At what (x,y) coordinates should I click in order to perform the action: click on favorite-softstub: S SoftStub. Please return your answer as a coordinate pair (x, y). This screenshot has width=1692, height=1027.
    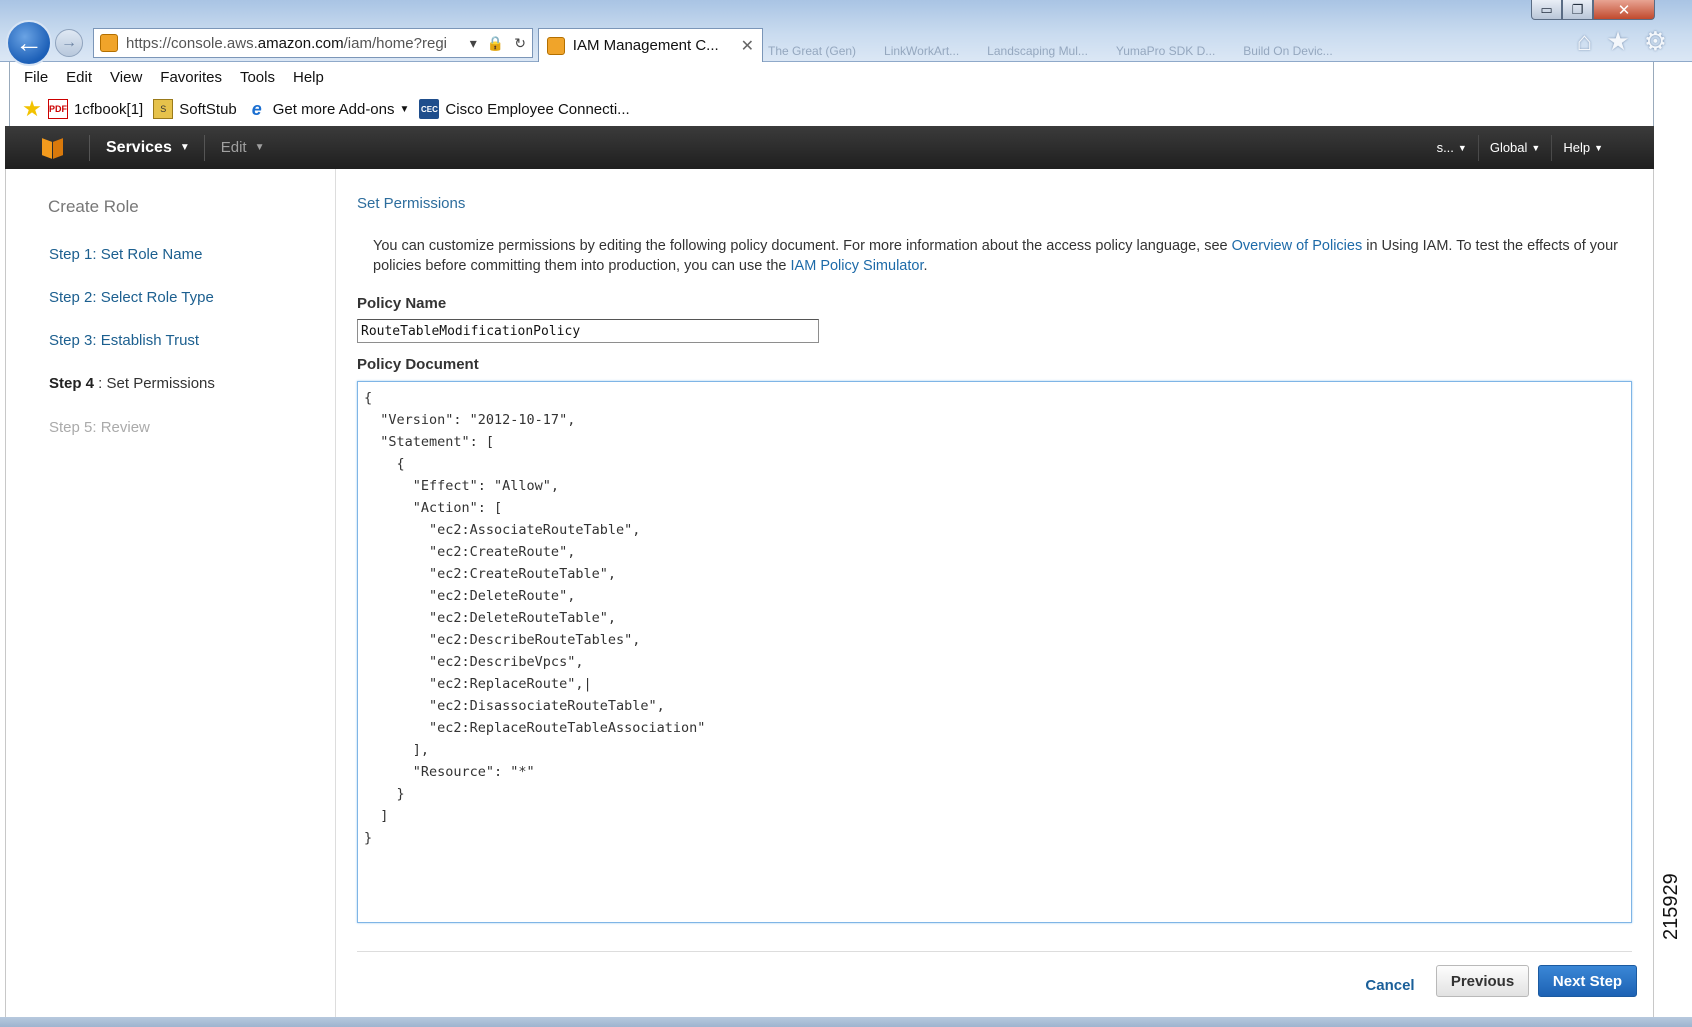
    Looking at the image, I should click on (195, 109).